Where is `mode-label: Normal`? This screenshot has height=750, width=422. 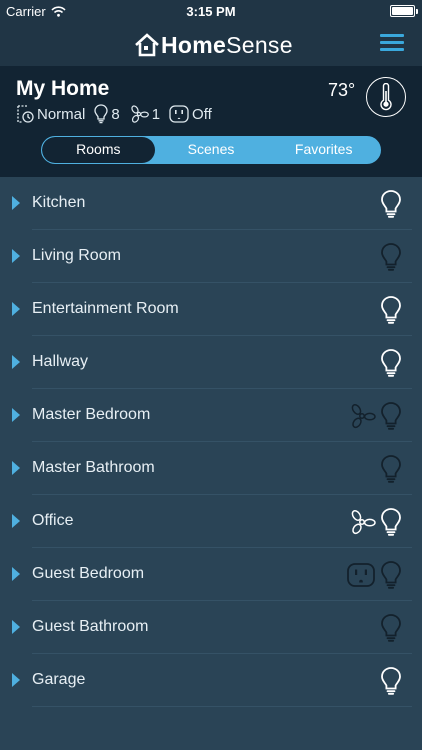
mode-label: Normal is located at coordinates (61, 114).